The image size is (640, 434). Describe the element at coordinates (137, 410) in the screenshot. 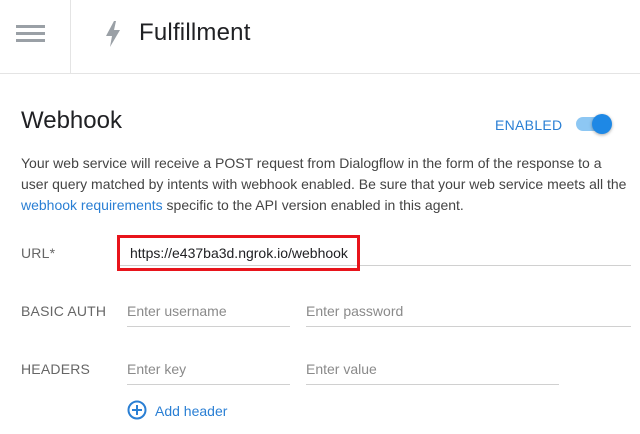

I see `add-circle-icon` at that location.